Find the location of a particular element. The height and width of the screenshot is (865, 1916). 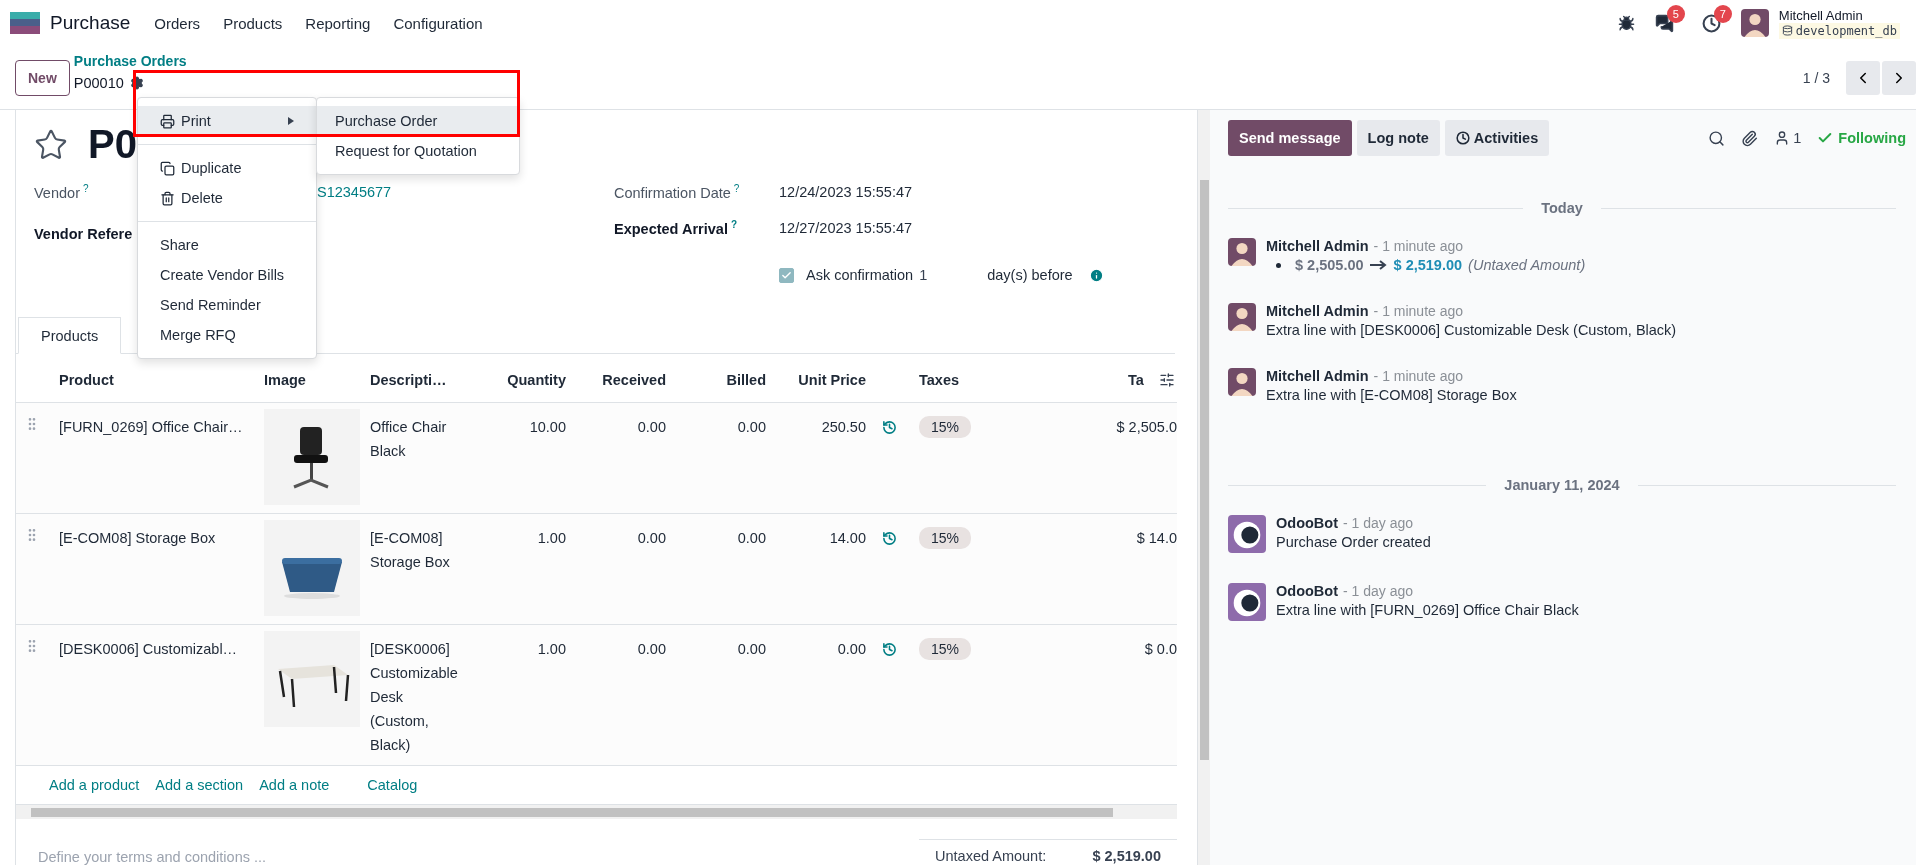

search-icon is located at coordinates (1717, 138).